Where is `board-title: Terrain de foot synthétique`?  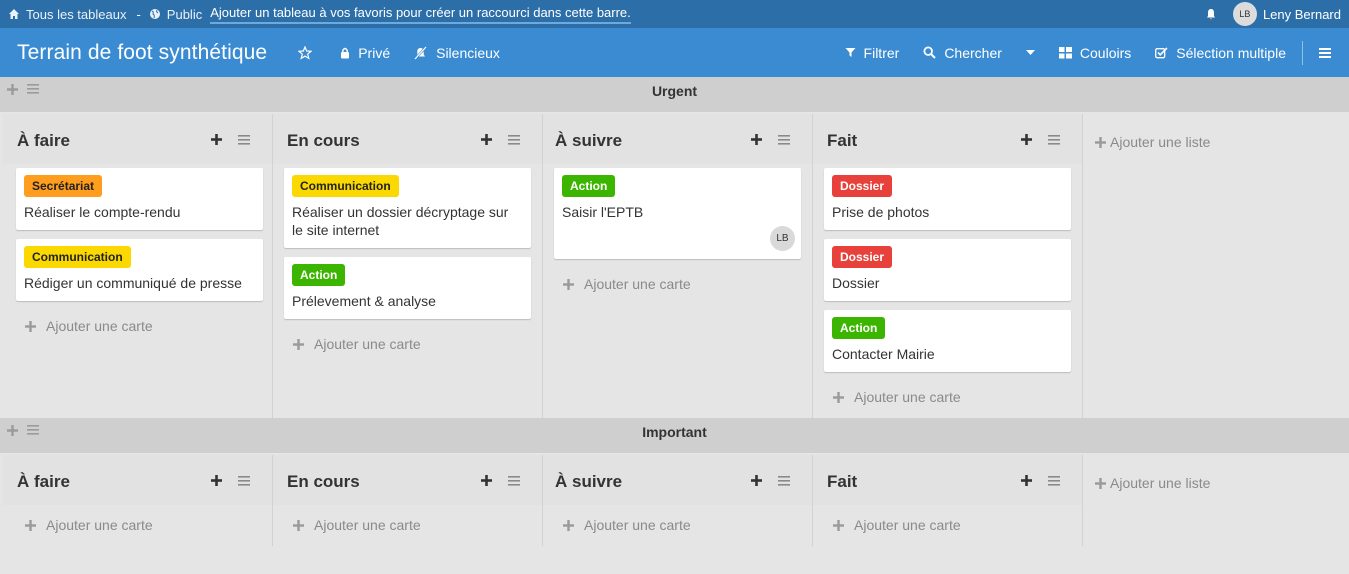 board-title: Terrain de foot synthétique is located at coordinates (142, 53).